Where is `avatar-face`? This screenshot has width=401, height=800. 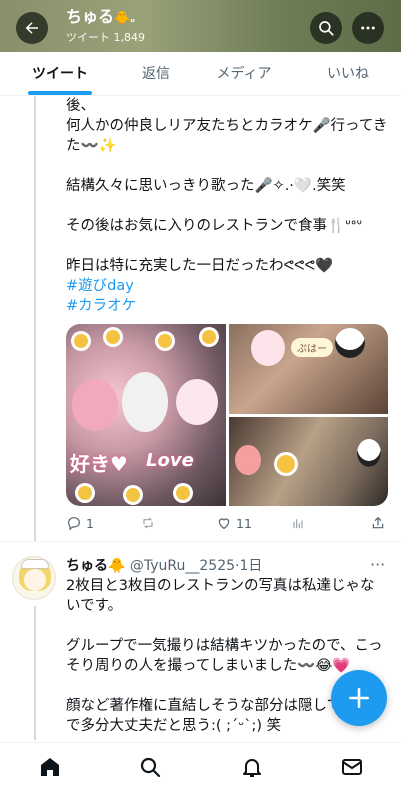
avatar-face is located at coordinates (35, 580).